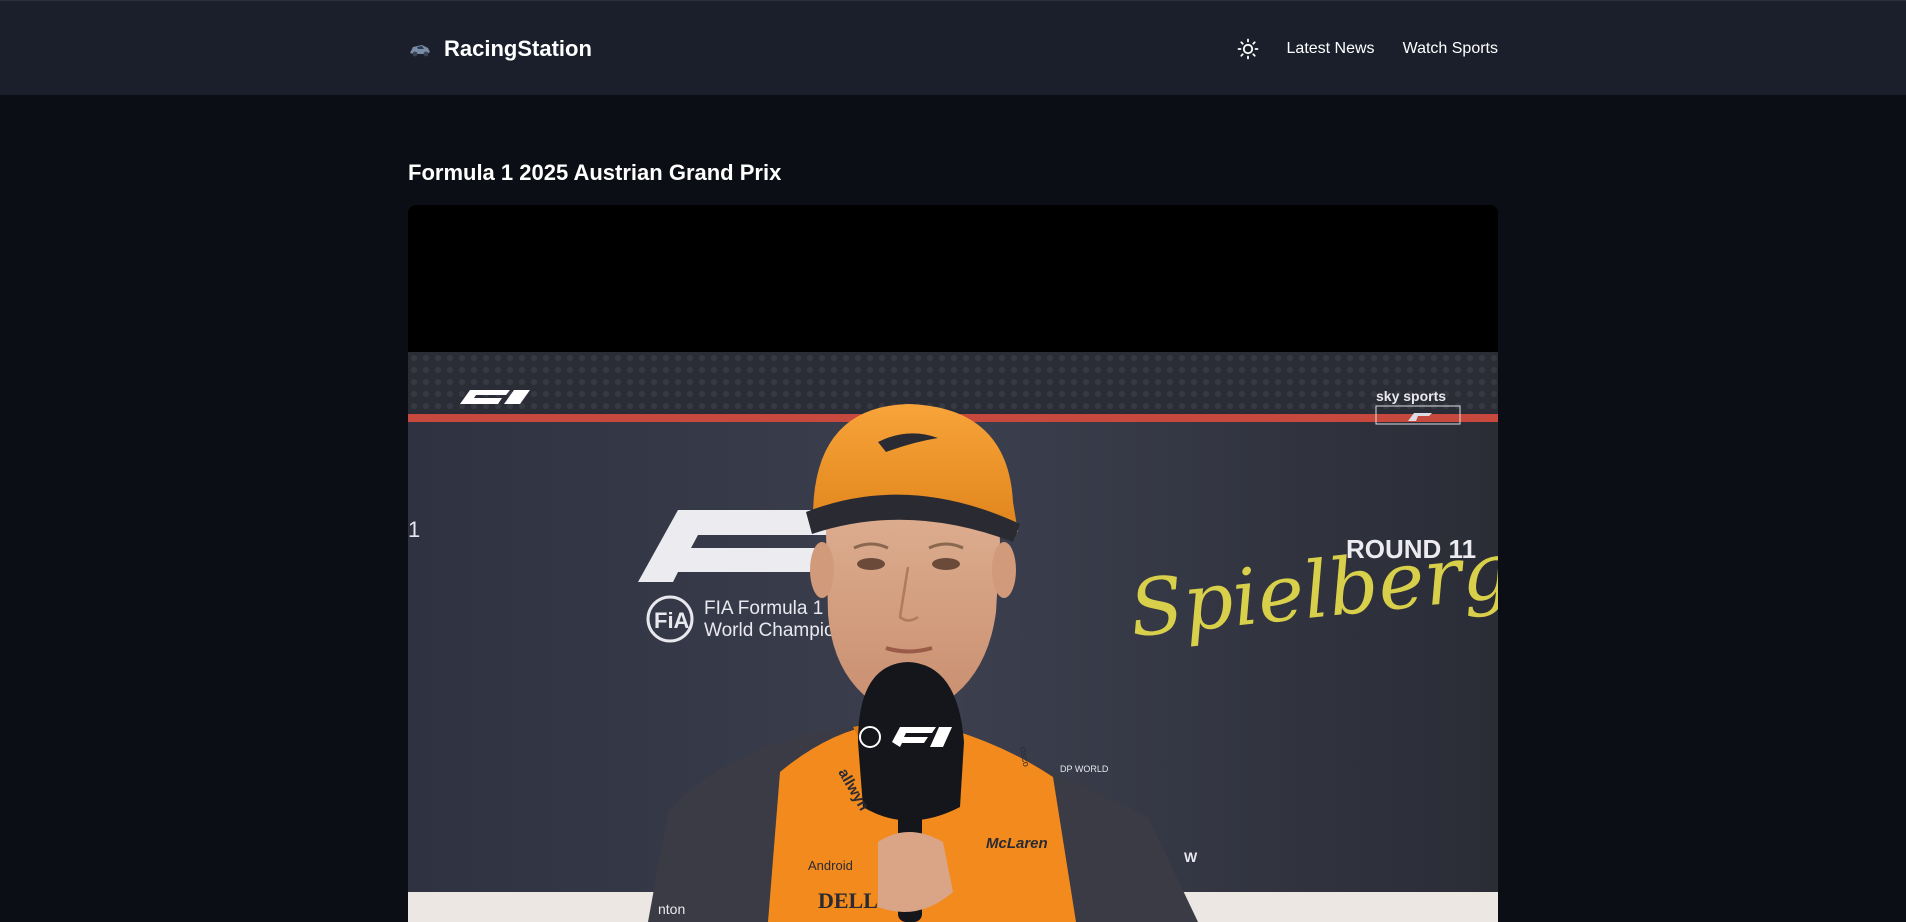 The width and height of the screenshot is (1906, 922). What do you see at coordinates (763, 608) in the screenshot?
I see `svg-text: FIA Formula 1` at bounding box center [763, 608].